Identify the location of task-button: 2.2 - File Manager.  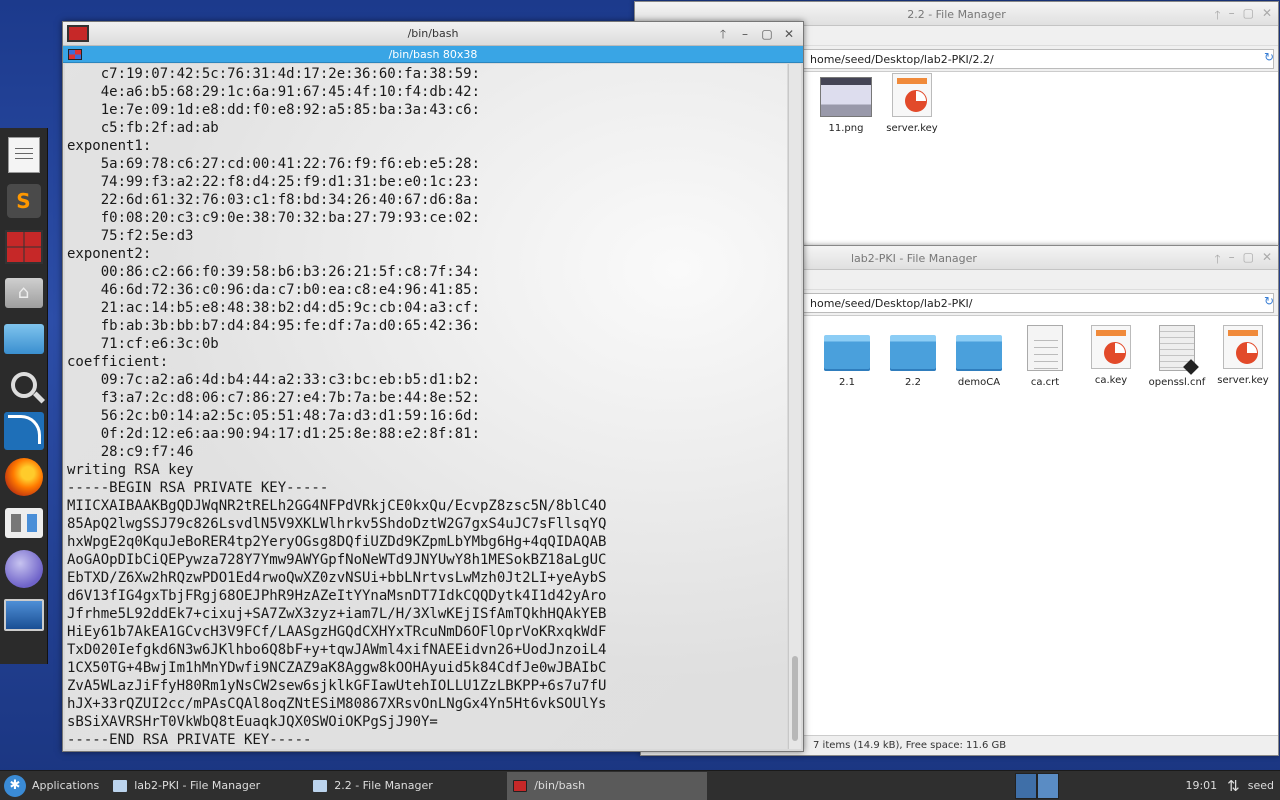
(407, 786).